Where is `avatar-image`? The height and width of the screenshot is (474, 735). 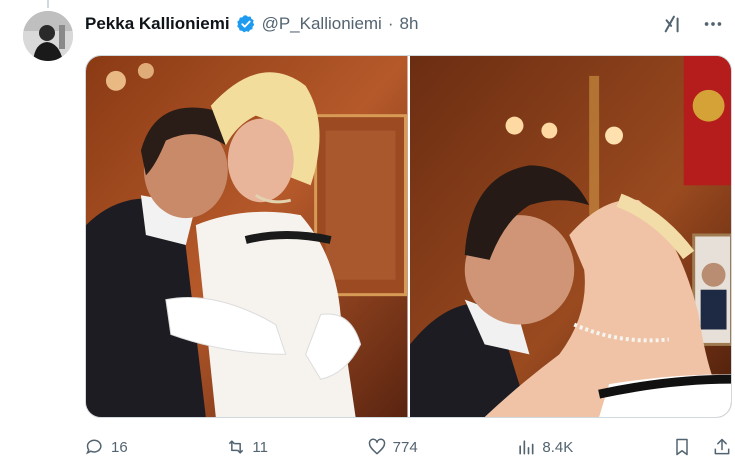 avatar-image is located at coordinates (48, 36).